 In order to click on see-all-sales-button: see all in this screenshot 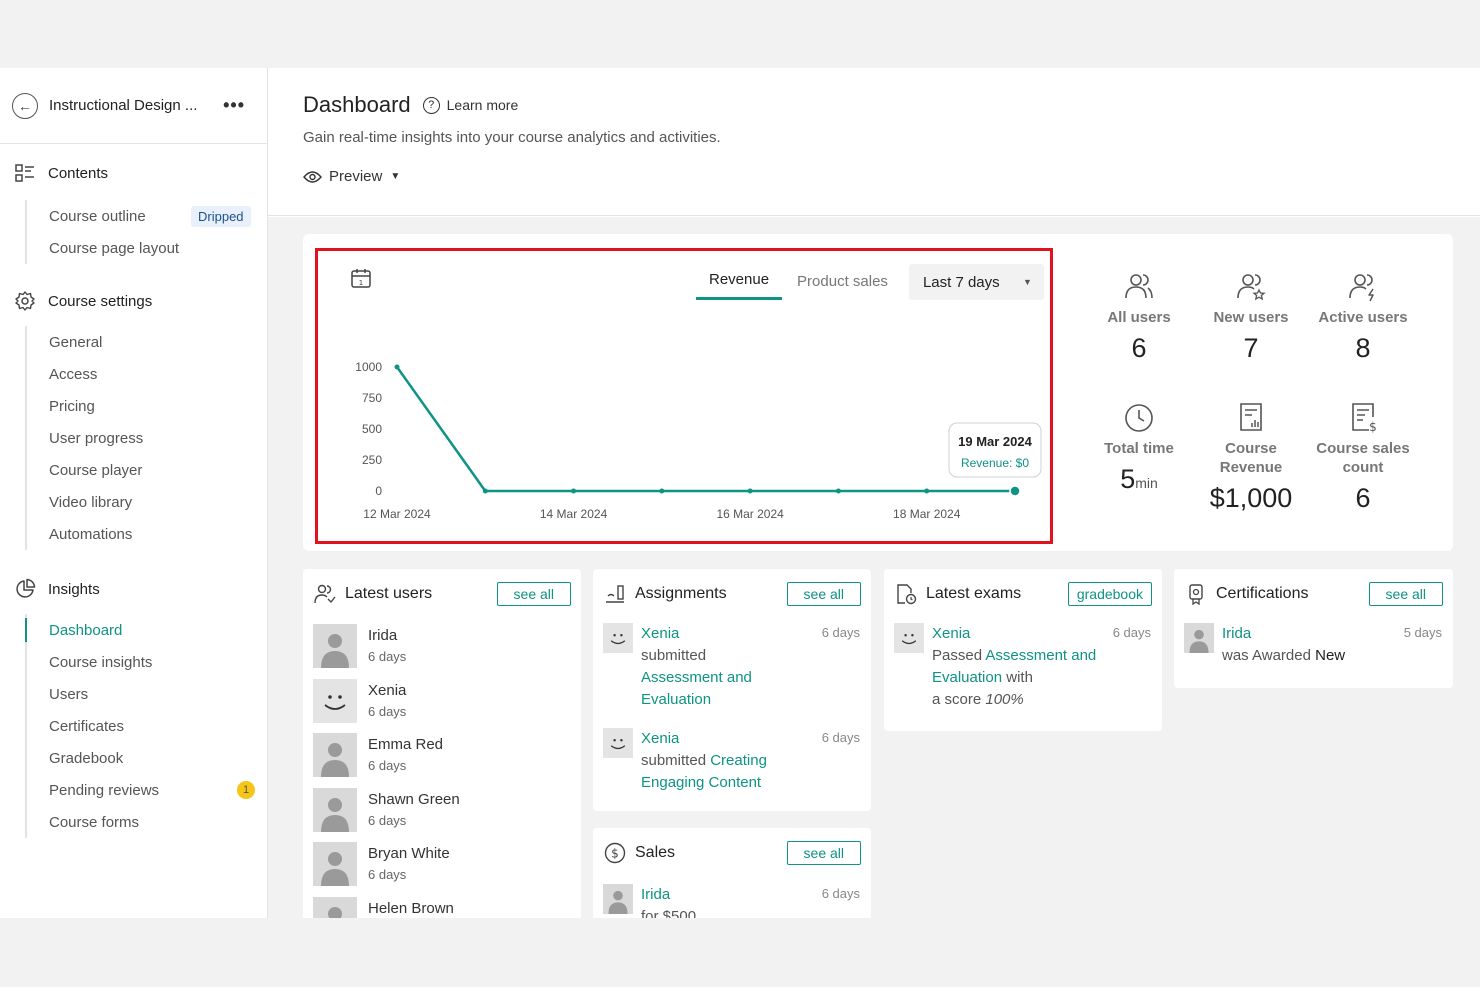, I will do `click(823, 853)`.